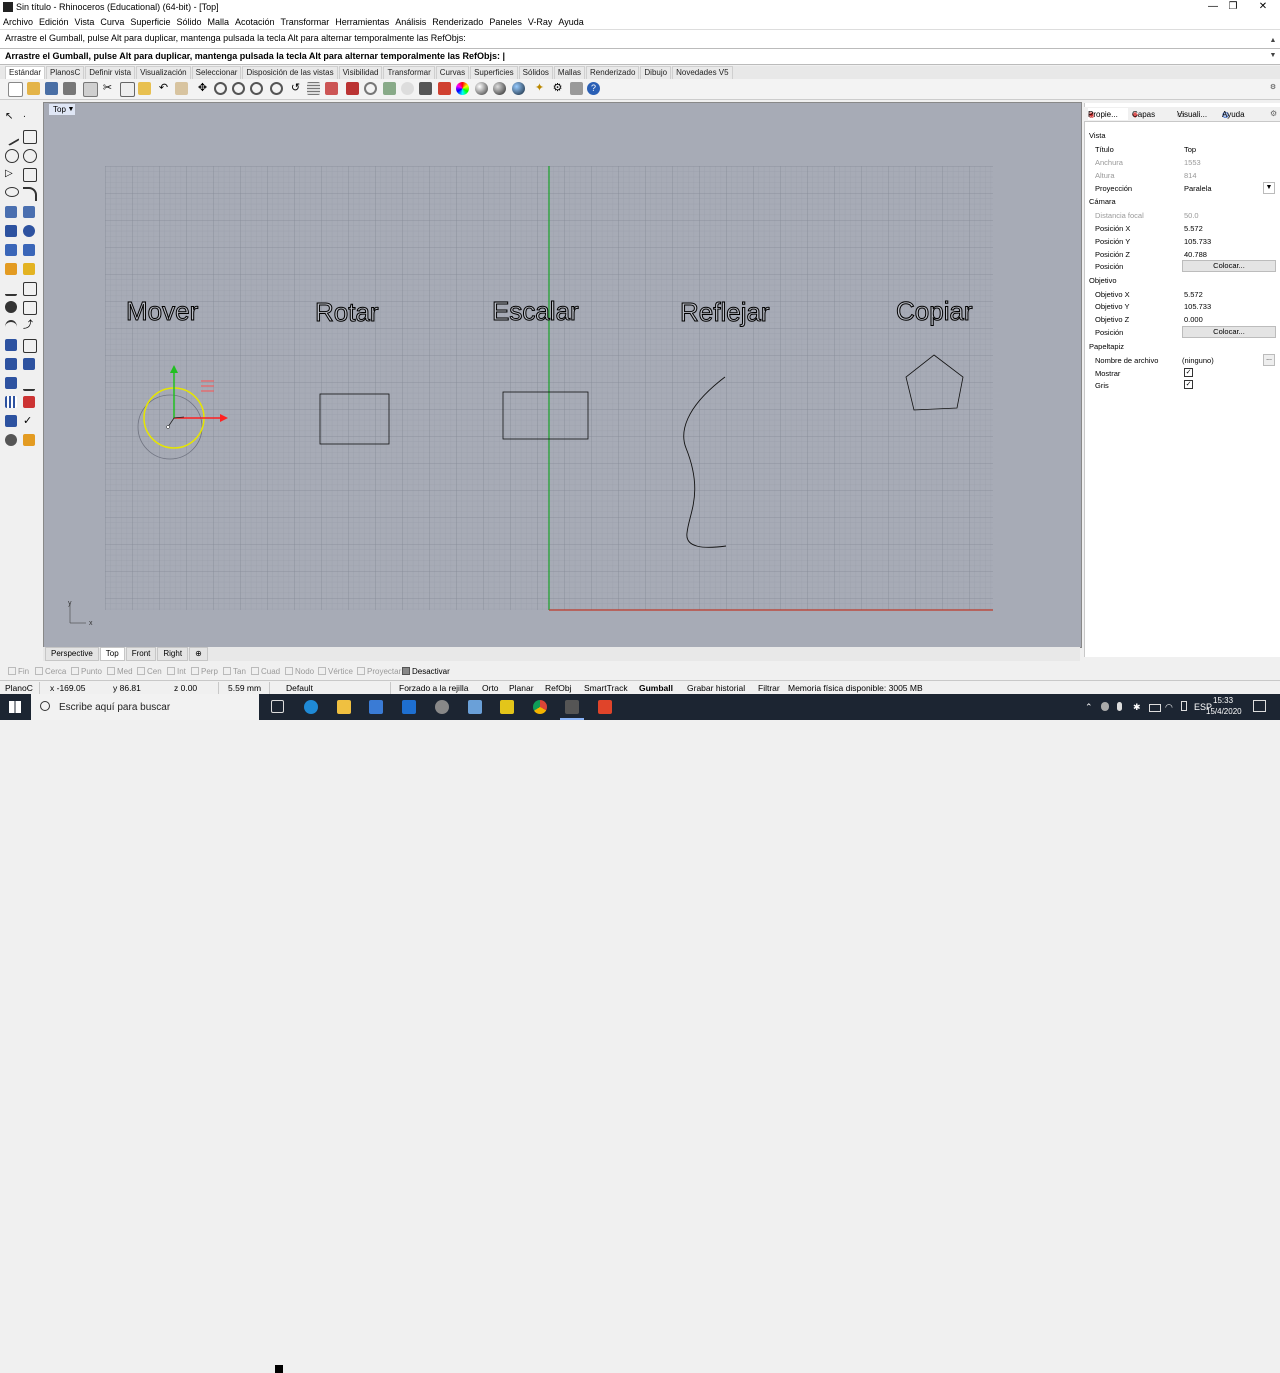 This screenshot has height=1373, width=1280. I want to click on recorder-icon, so click(605, 707).